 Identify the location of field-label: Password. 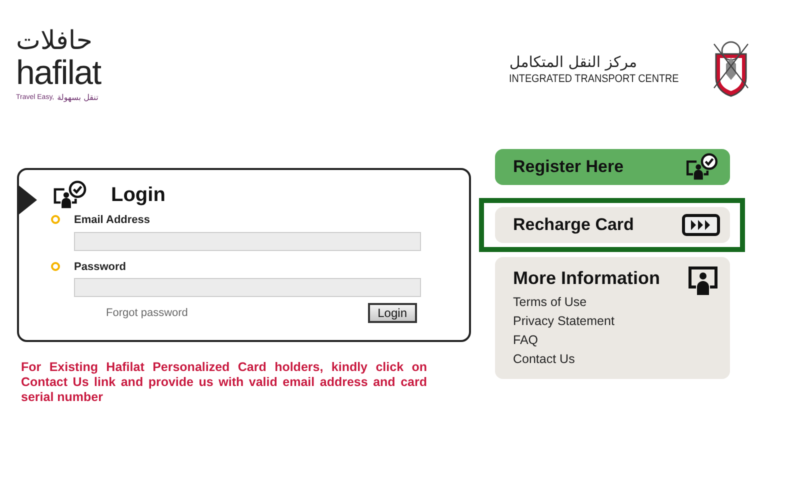
(100, 267).